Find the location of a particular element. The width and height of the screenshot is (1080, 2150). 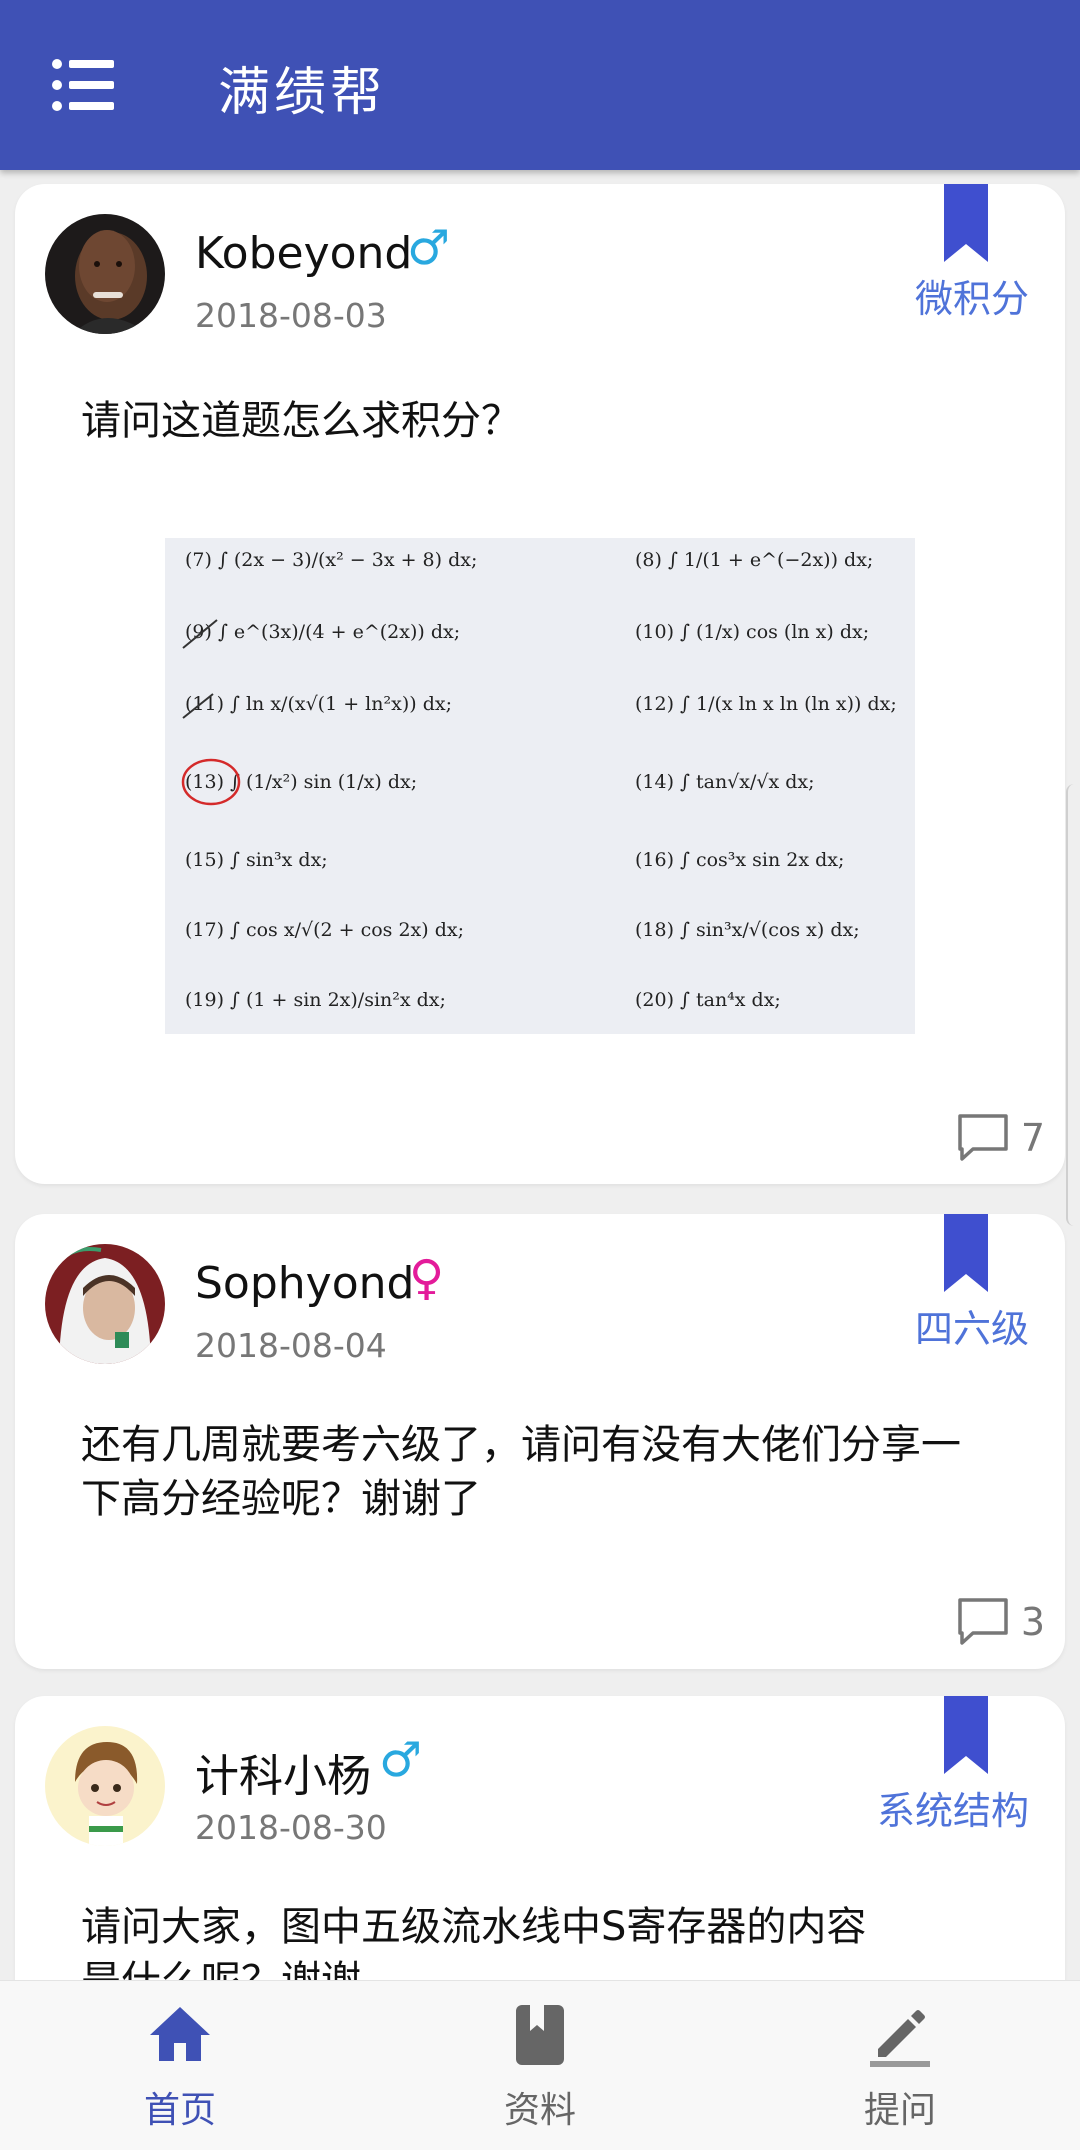

problem-item: (17) ∫ cos x/√(2 + cos 2x) dx; is located at coordinates (324, 930).